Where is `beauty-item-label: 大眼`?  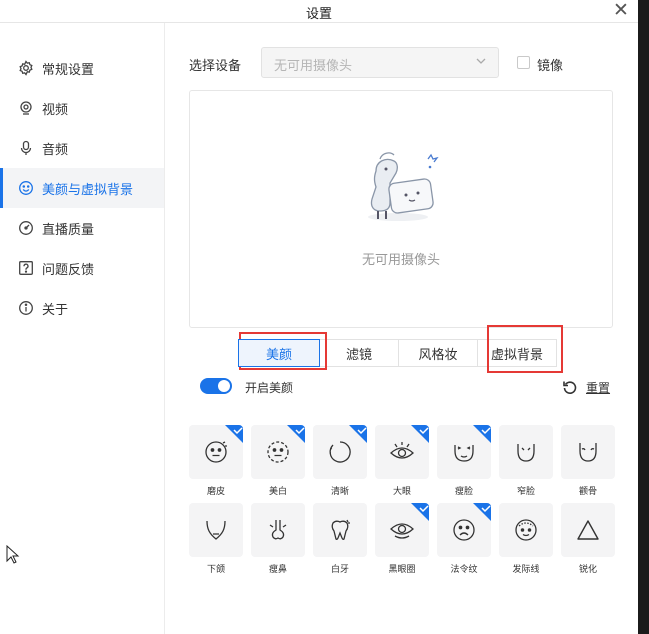
beauty-item-label: 大眼 is located at coordinates (401, 492).